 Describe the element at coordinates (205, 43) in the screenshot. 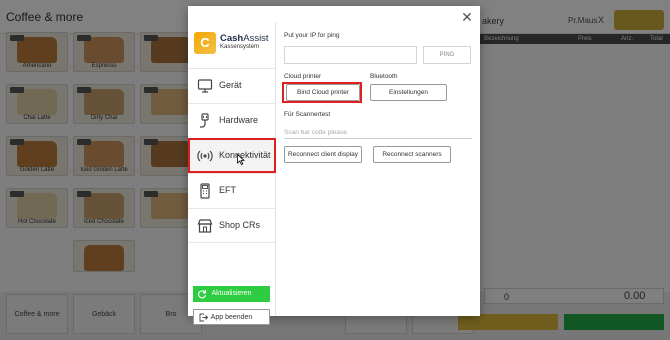

I see `logo-mark: C` at that location.